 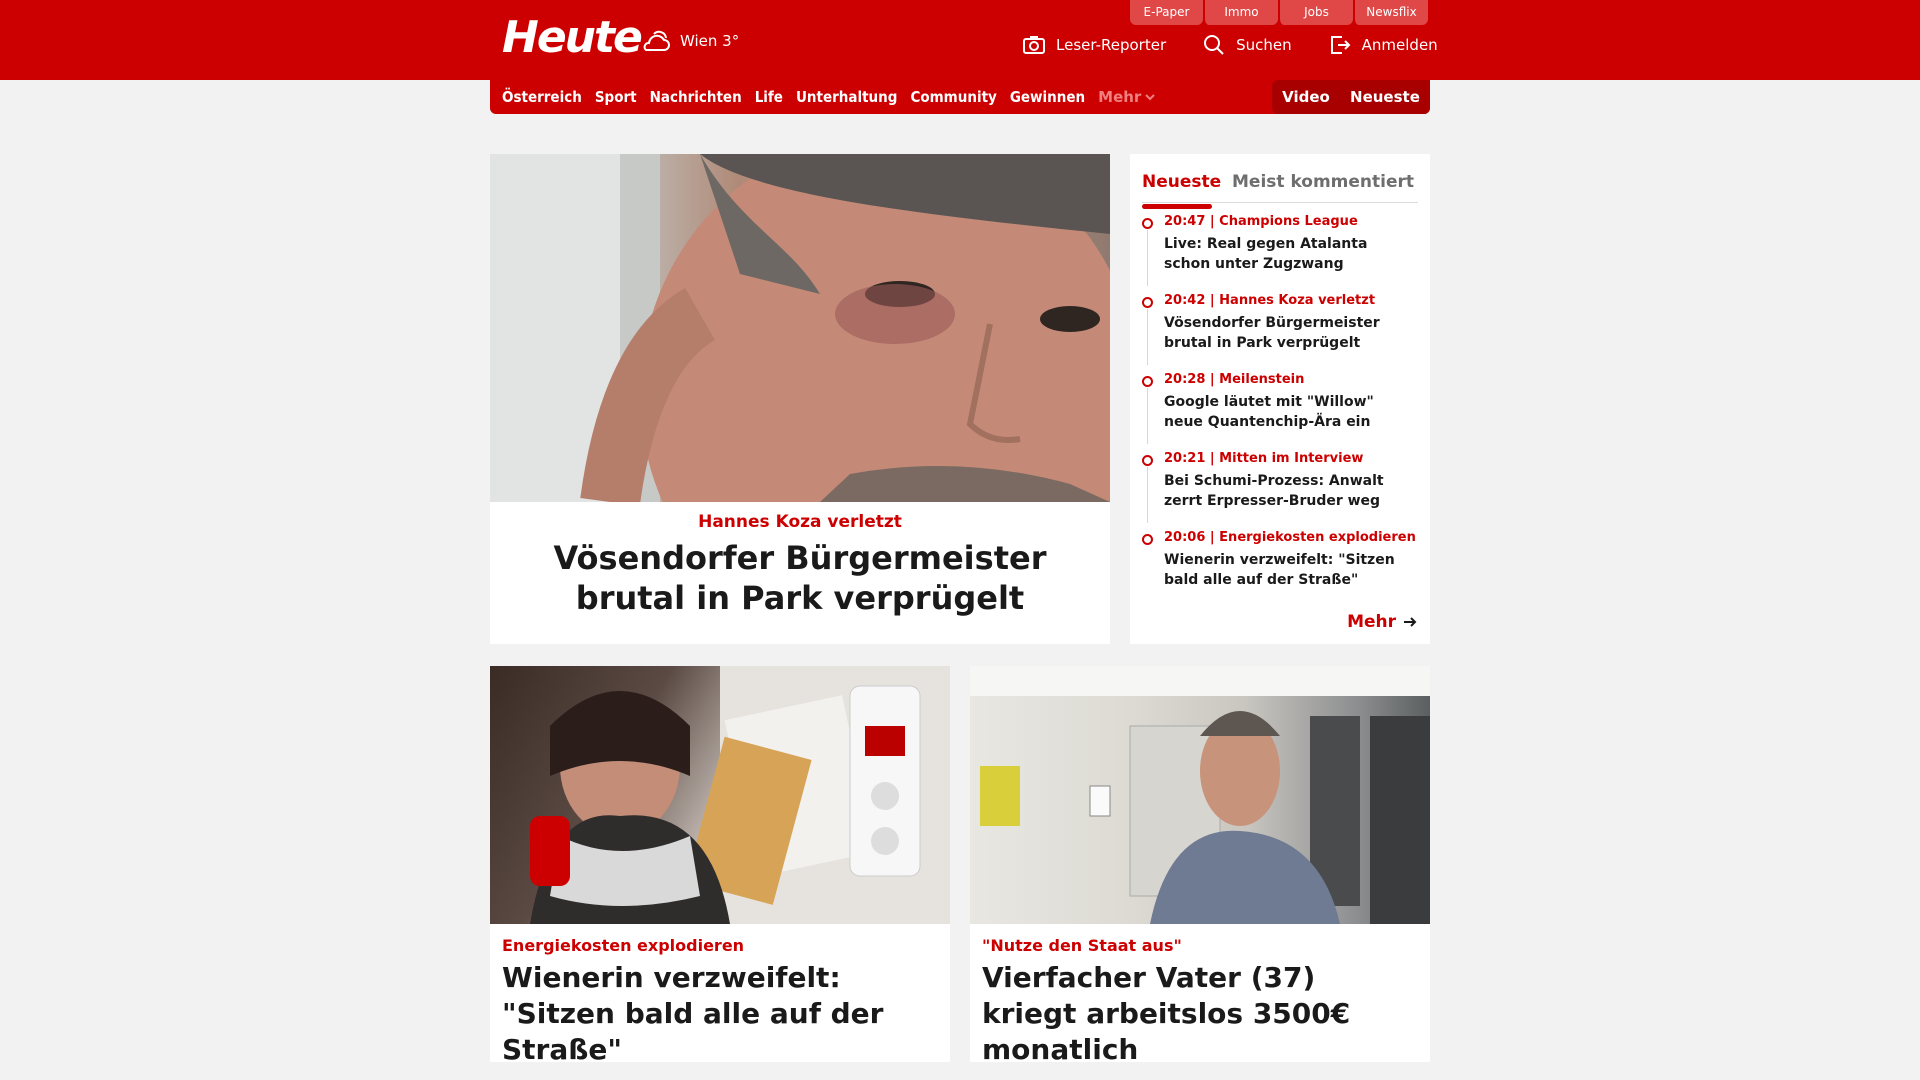 What do you see at coordinates (696, 97) in the screenshot?
I see `nav-item-nachrichten: Nachrichten` at bounding box center [696, 97].